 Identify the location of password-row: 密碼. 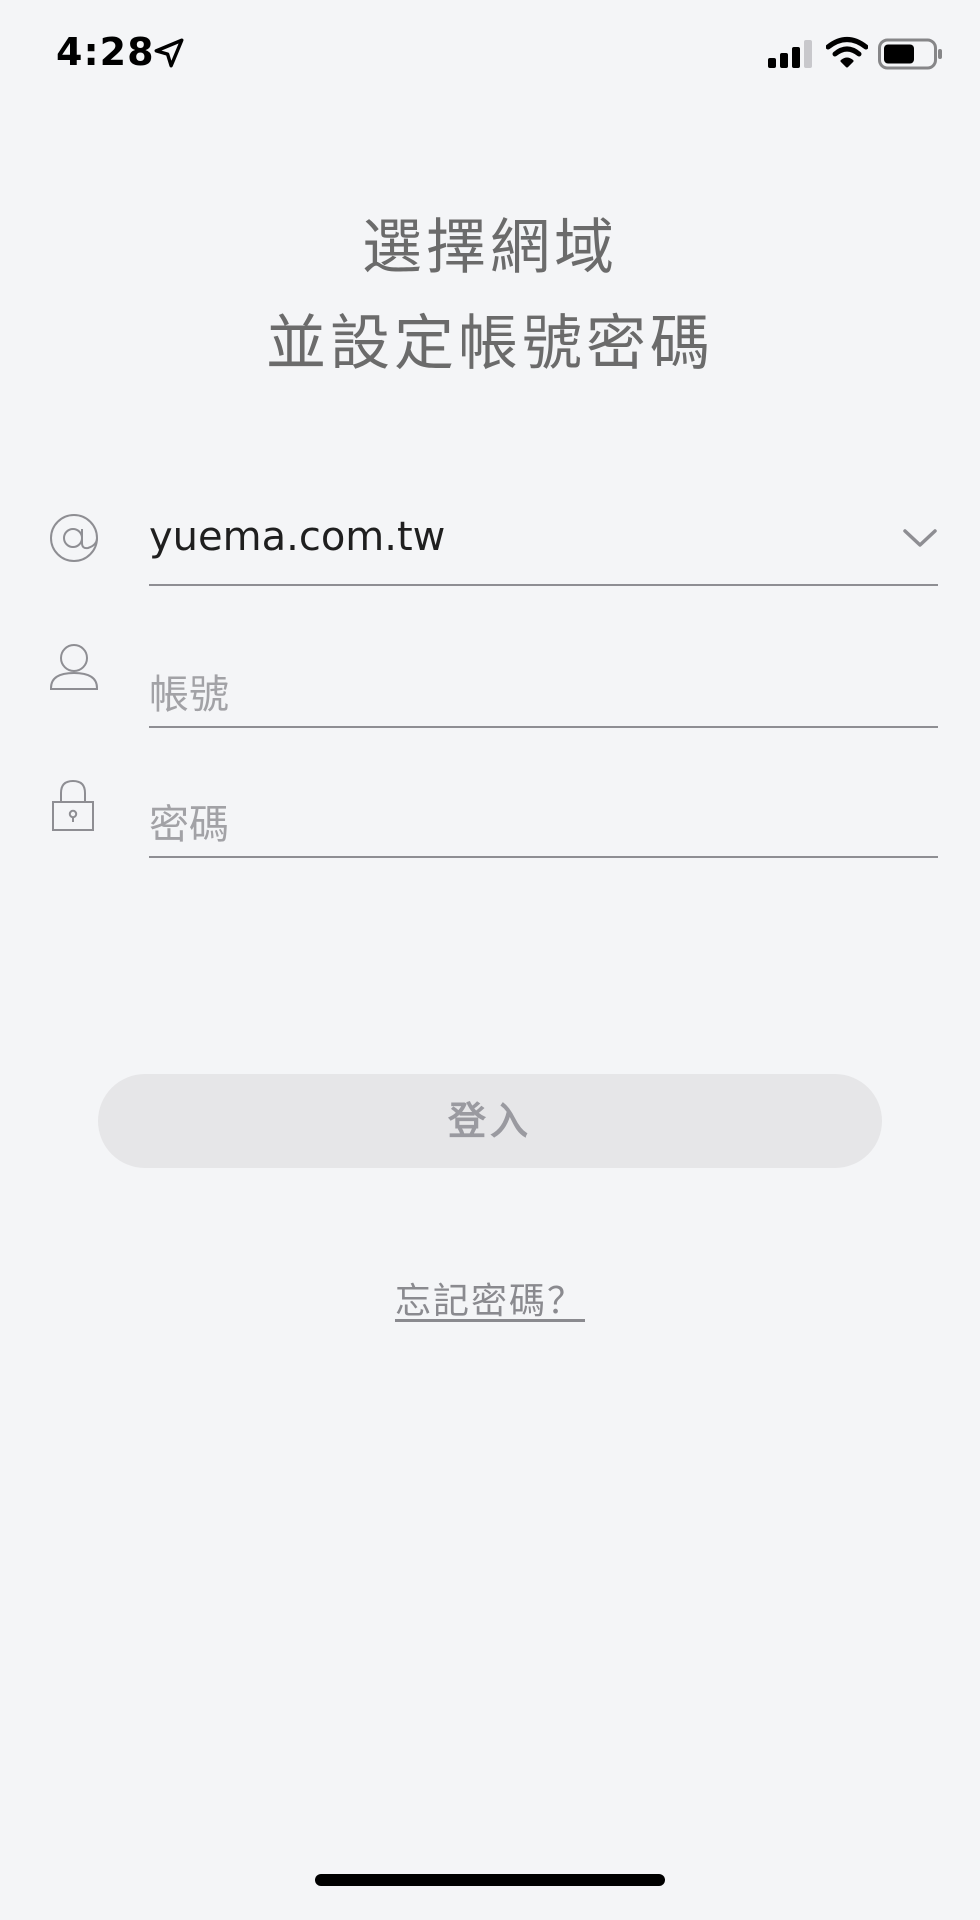
(490, 832).